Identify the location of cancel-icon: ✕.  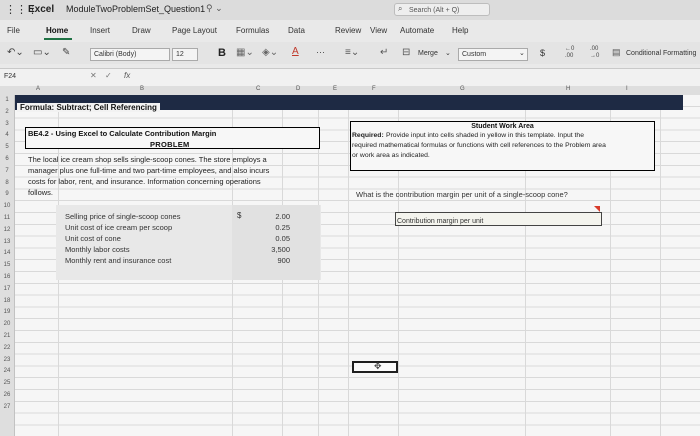
(93, 75).